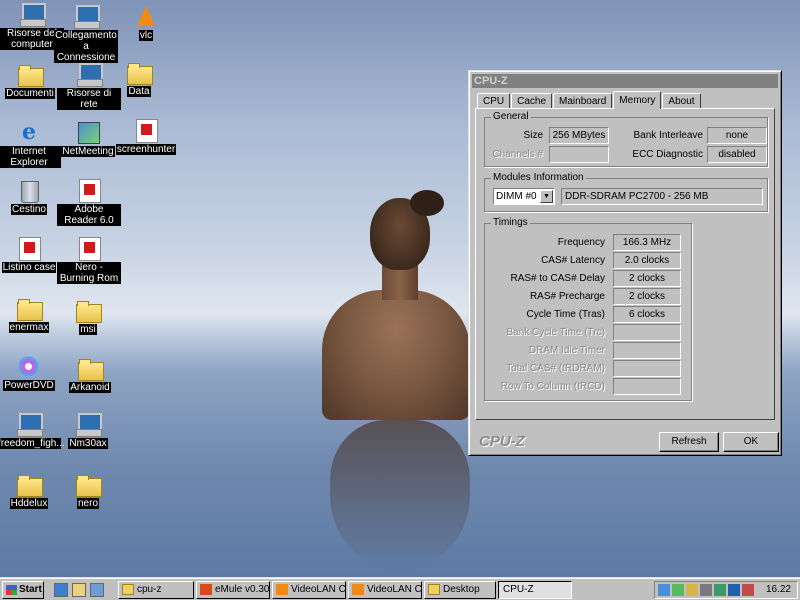 The width and height of the screenshot is (800, 600). Describe the element at coordinates (510, 222) in the screenshot. I see `timings-group-title: Timings` at that location.